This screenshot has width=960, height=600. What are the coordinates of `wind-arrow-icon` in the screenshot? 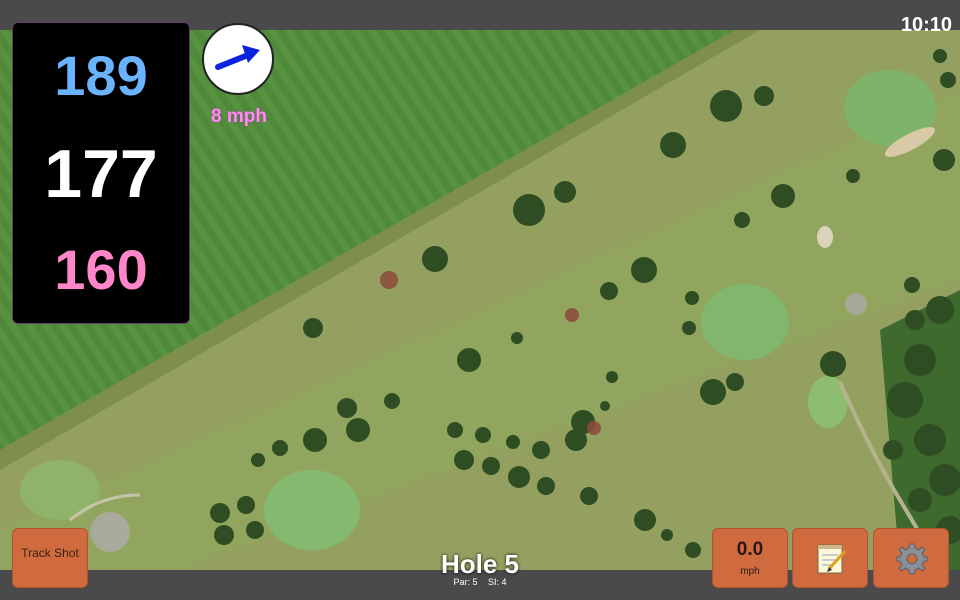 It's located at (237, 57).